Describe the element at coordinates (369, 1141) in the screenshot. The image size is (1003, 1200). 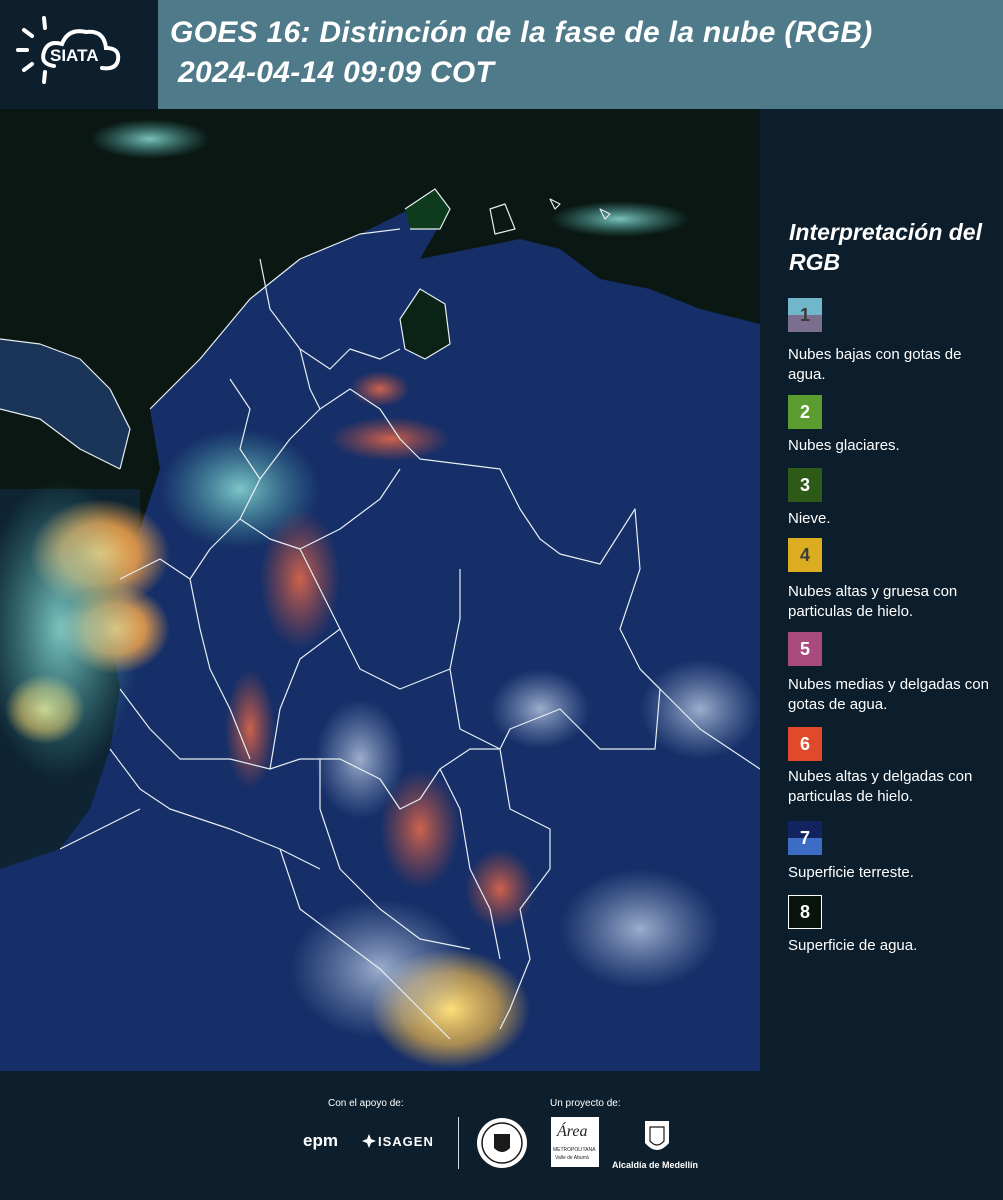
I see `isagen-logo-icon` at that location.